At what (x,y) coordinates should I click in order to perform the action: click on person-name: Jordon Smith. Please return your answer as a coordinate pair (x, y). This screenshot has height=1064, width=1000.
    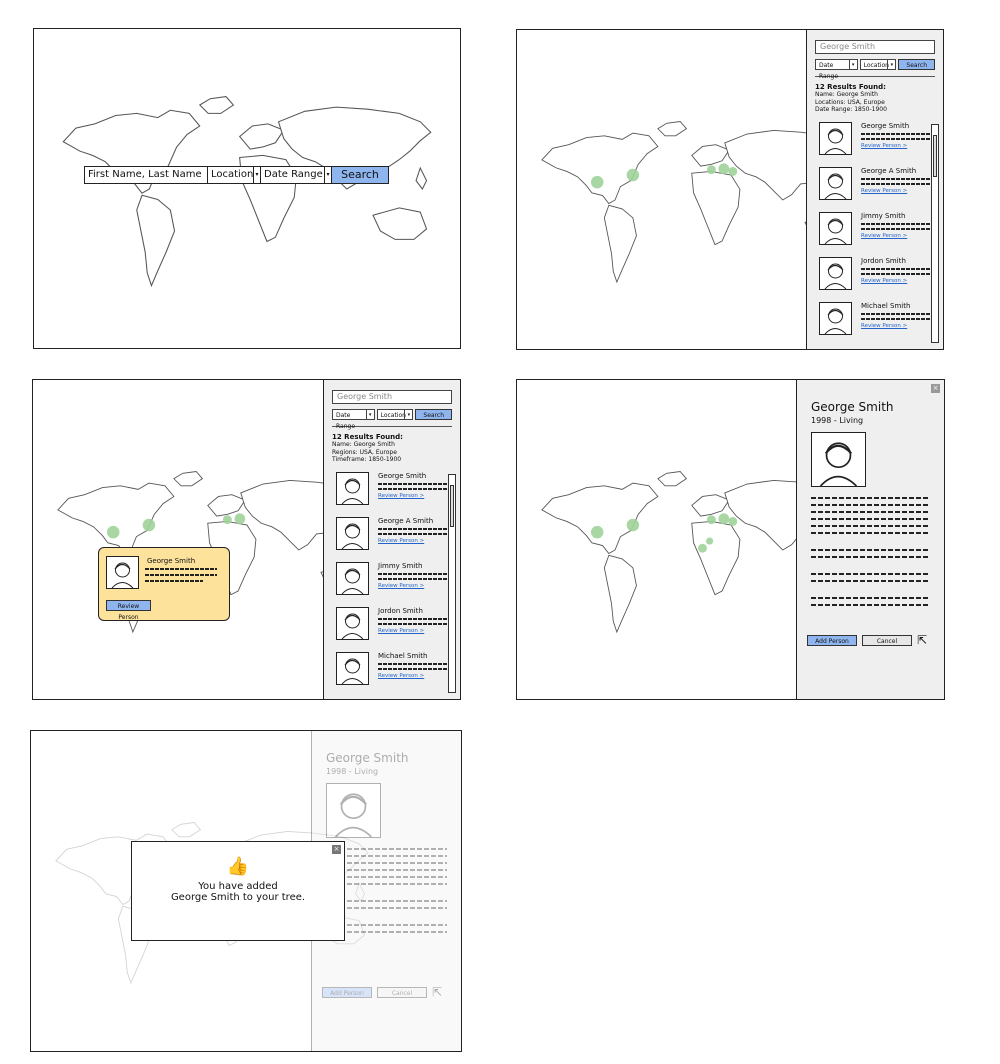
    Looking at the image, I should click on (400, 610).